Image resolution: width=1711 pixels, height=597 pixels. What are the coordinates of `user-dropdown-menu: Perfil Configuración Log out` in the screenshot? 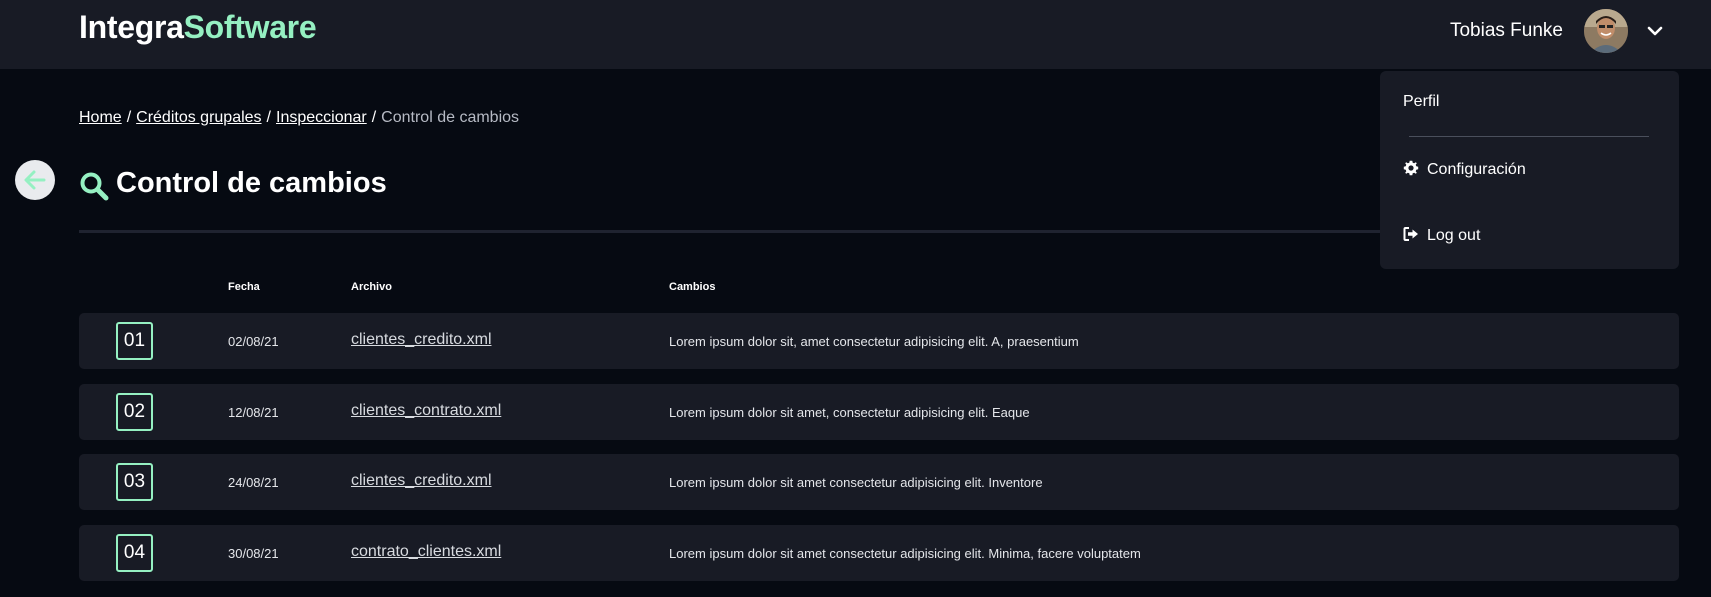 It's located at (1529, 170).